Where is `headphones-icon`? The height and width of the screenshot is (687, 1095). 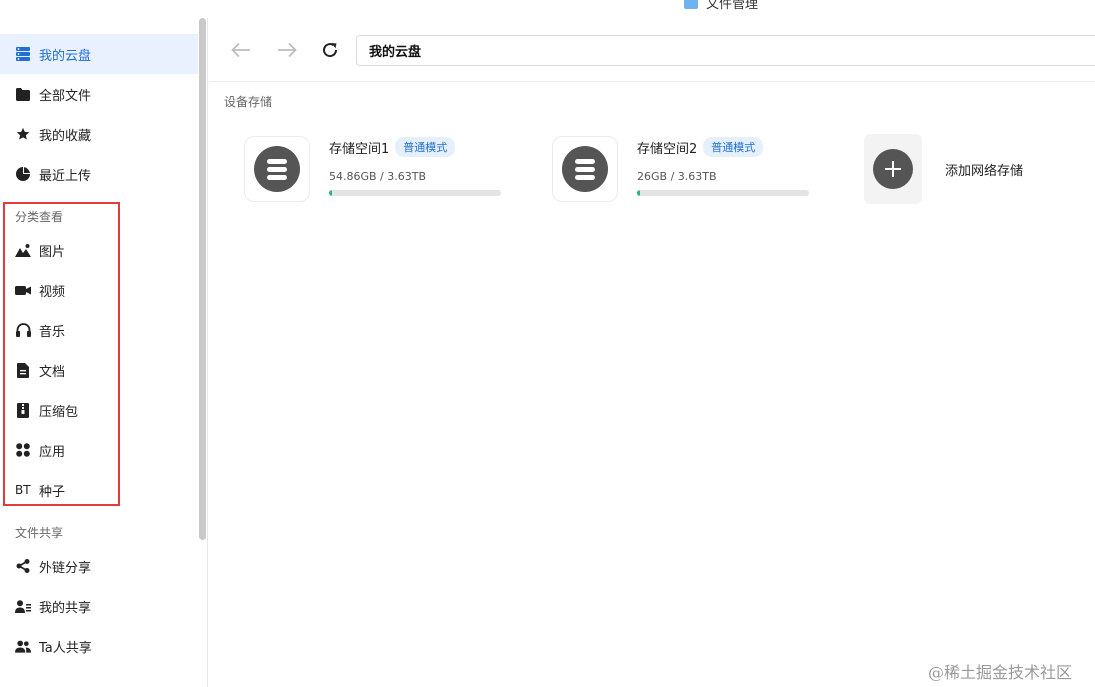 headphones-icon is located at coordinates (23, 330).